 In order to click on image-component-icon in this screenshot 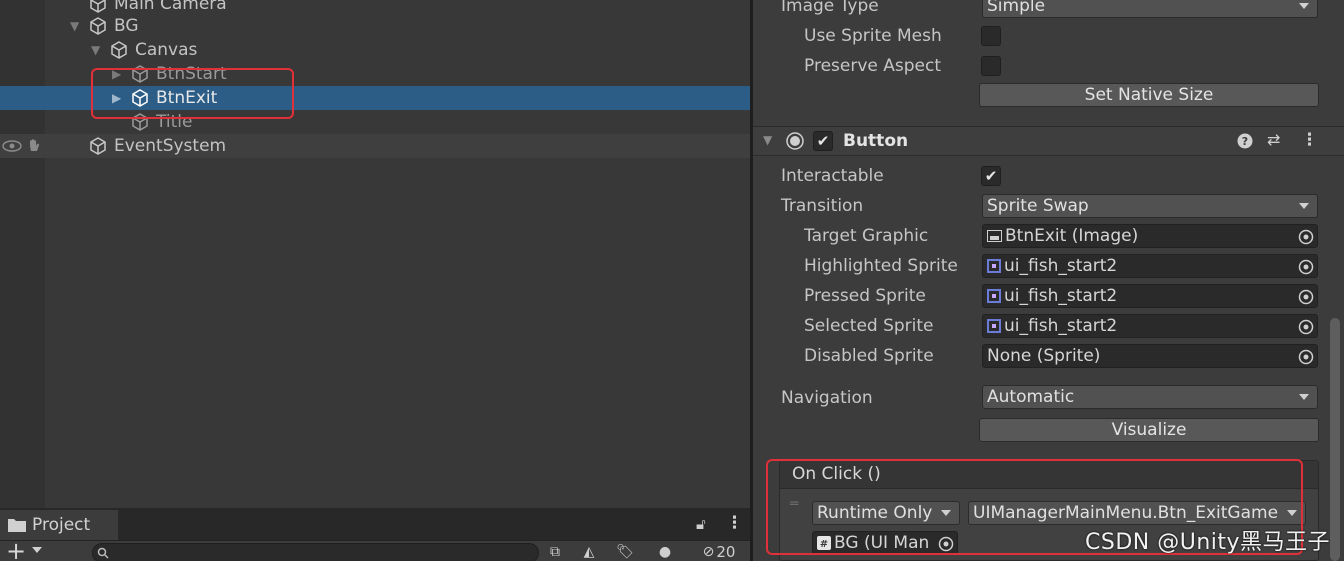, I will do `click(994, 236)`.